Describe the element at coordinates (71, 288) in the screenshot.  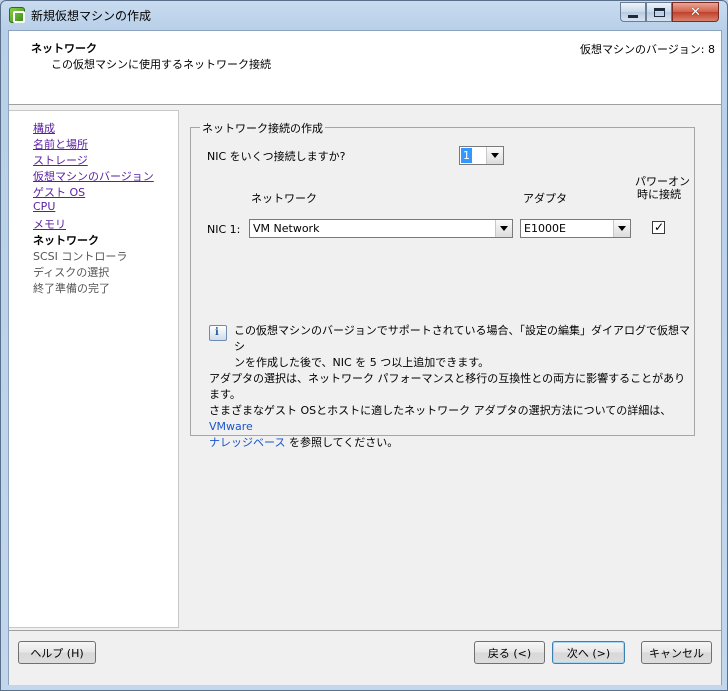
I see `nav-step-ready-to-complete: 終了準備の完了` at that location.